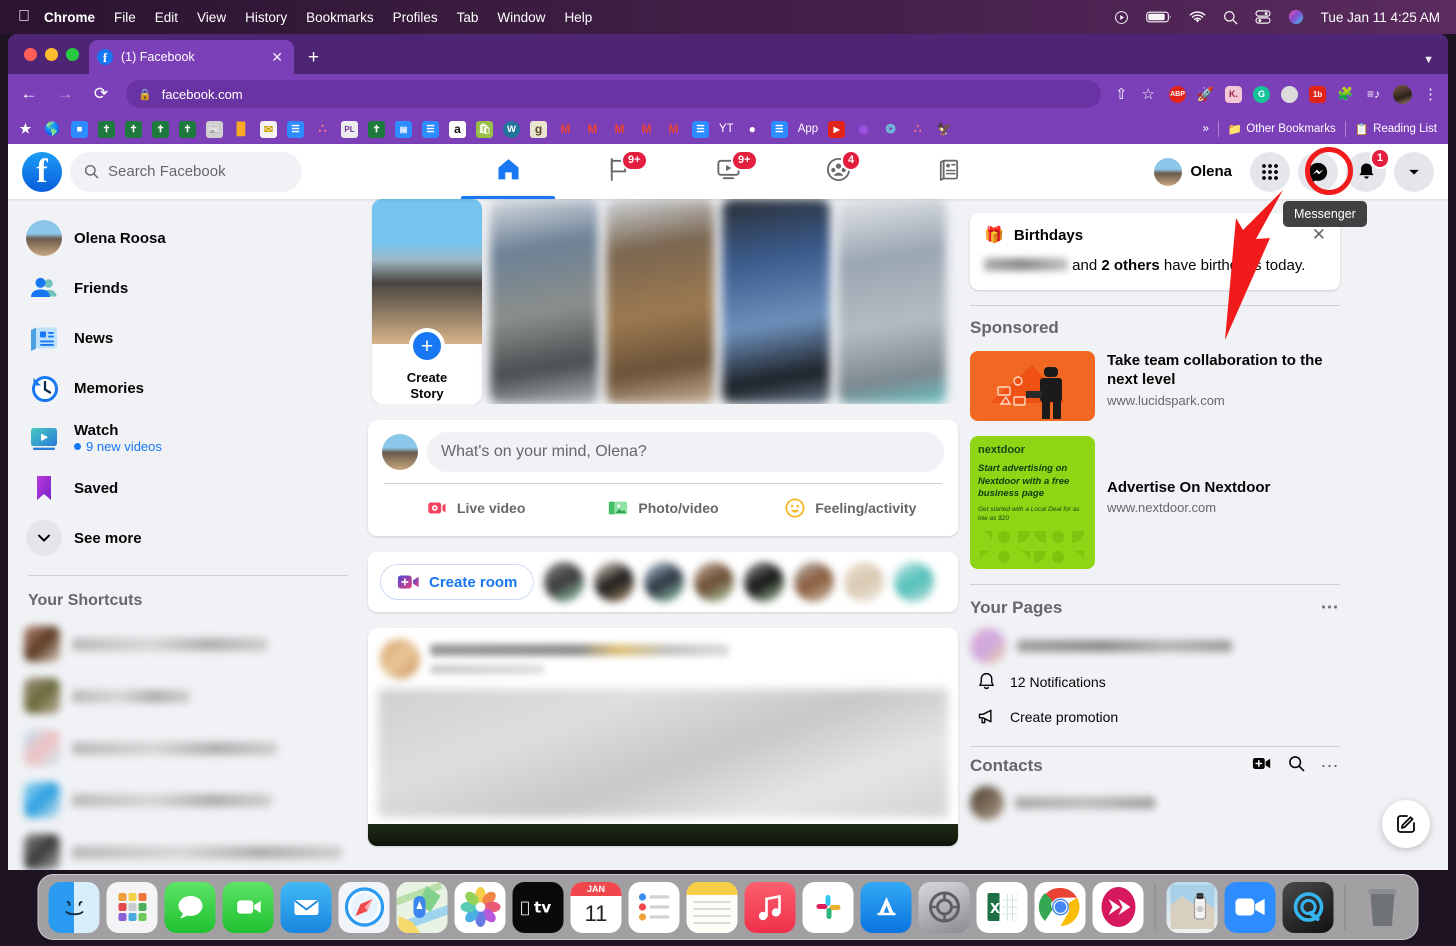  I want to click on amazon-bookmark: a, so click(457, 129).